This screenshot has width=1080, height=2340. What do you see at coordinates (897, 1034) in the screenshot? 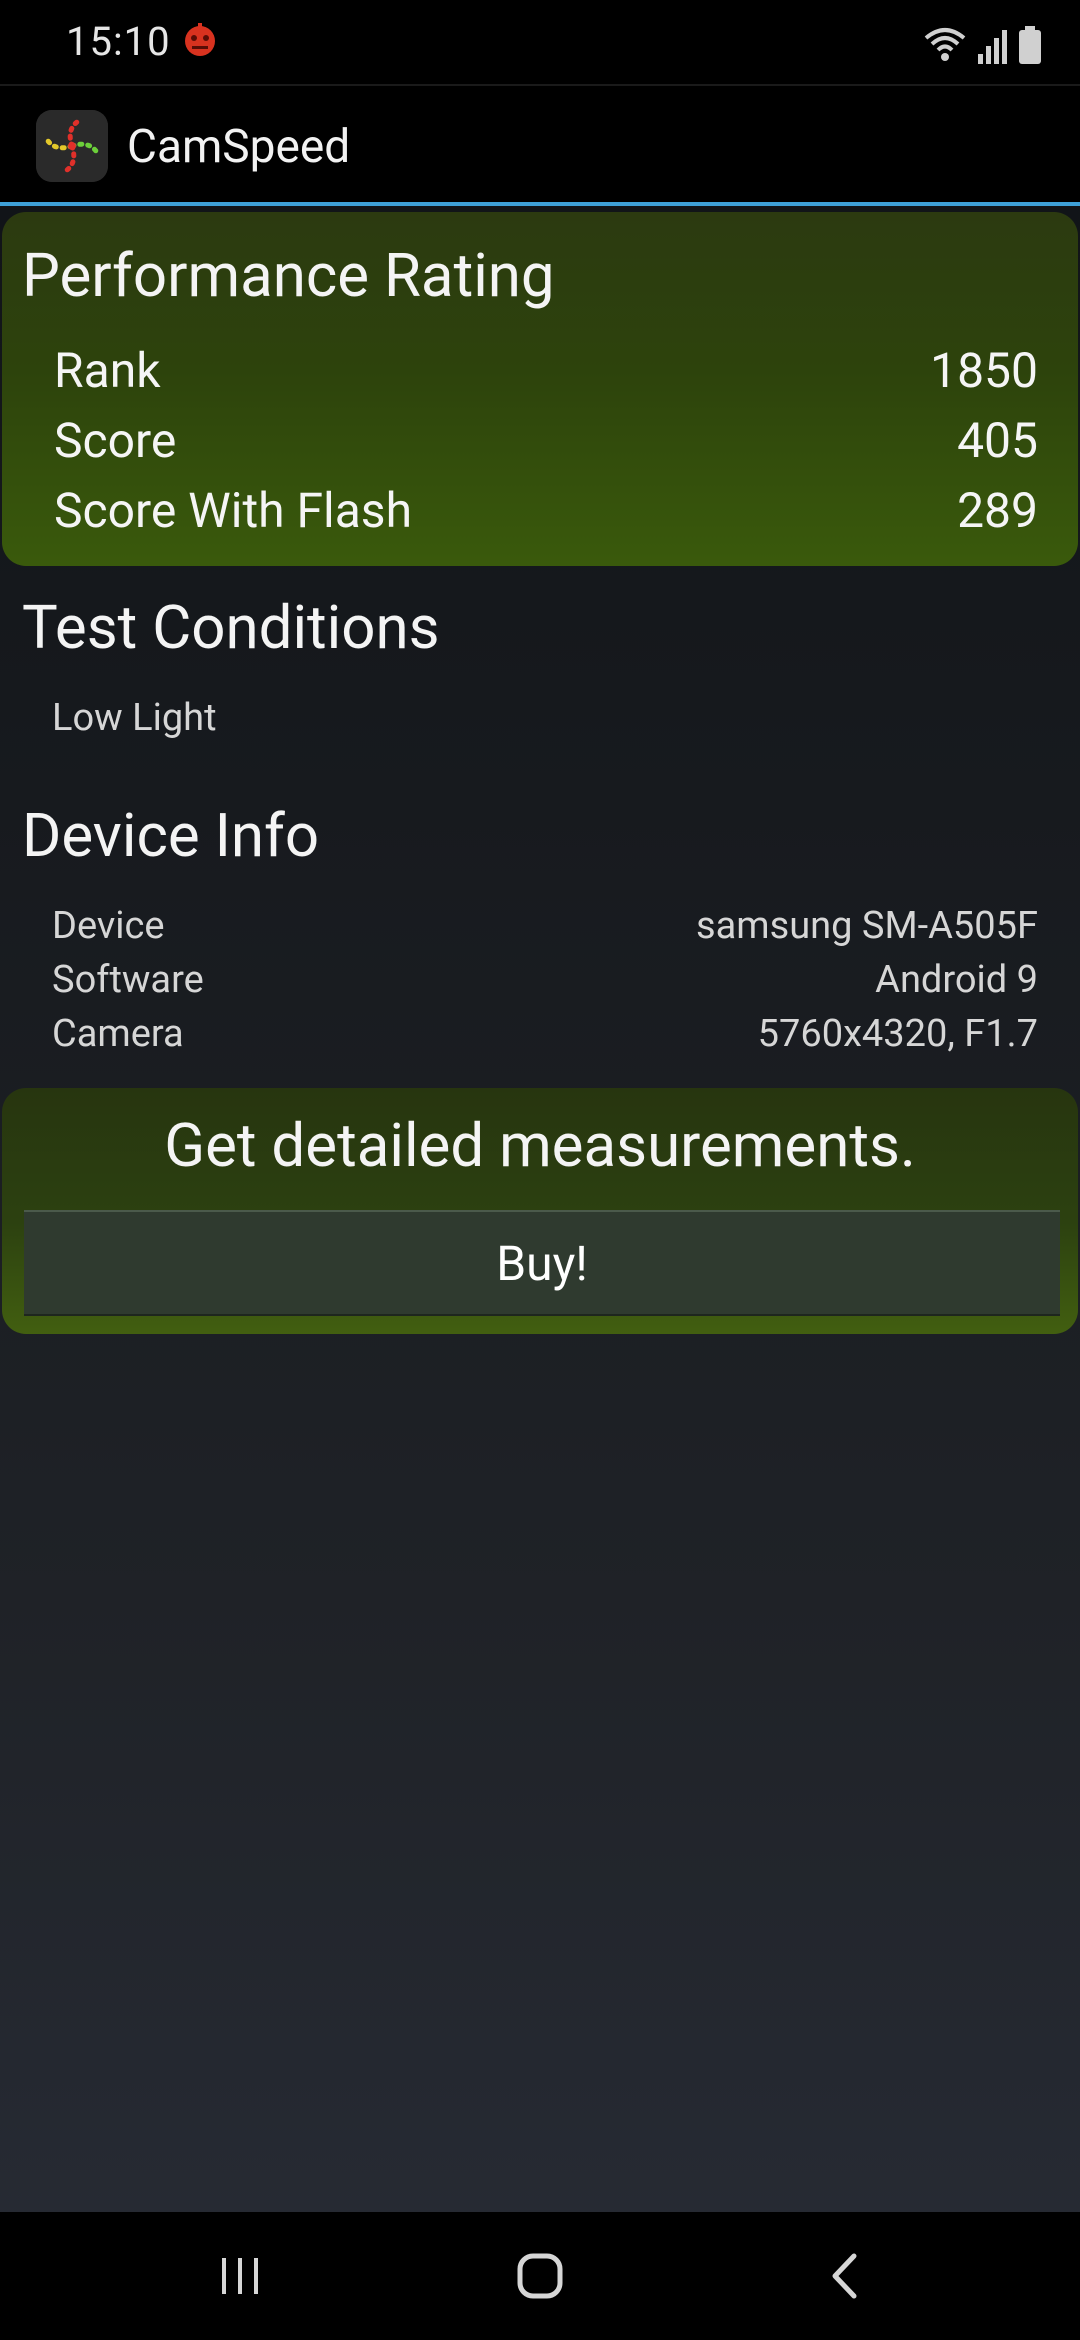
I see `camera-value: 5760x4320, F1.7` at bounding box center [897, 1034].